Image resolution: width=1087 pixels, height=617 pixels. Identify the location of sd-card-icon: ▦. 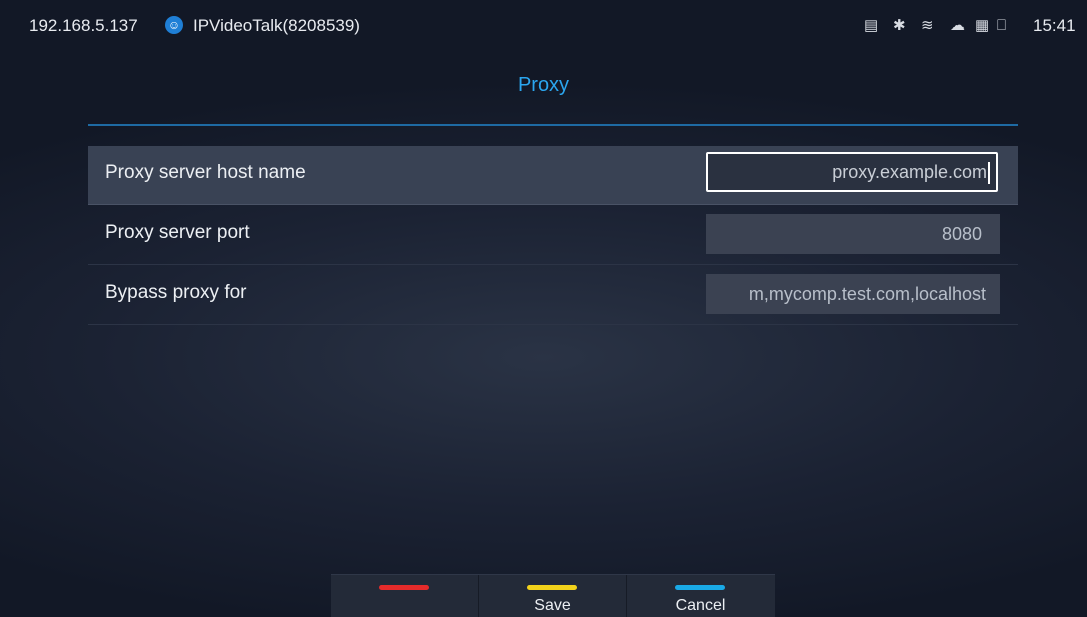
(982, 25).